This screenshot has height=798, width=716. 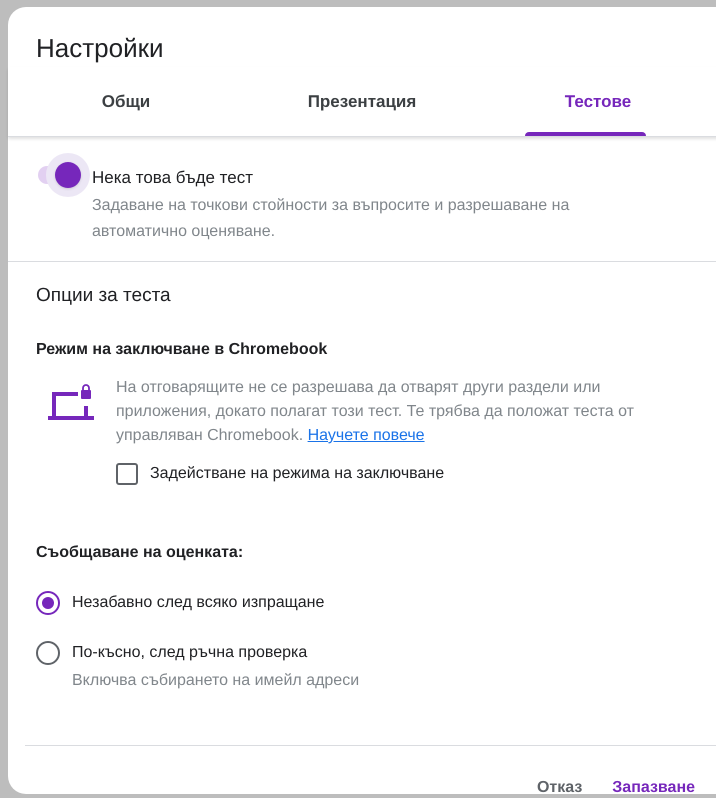 I want to click on lockdown-description: На отговарящите не се разрешава да отварят други раздели или приложения, докато полагат този тест. Те трябва да положат теста от управляван Chromebook. Научете повече, so click(x=375, y=412).